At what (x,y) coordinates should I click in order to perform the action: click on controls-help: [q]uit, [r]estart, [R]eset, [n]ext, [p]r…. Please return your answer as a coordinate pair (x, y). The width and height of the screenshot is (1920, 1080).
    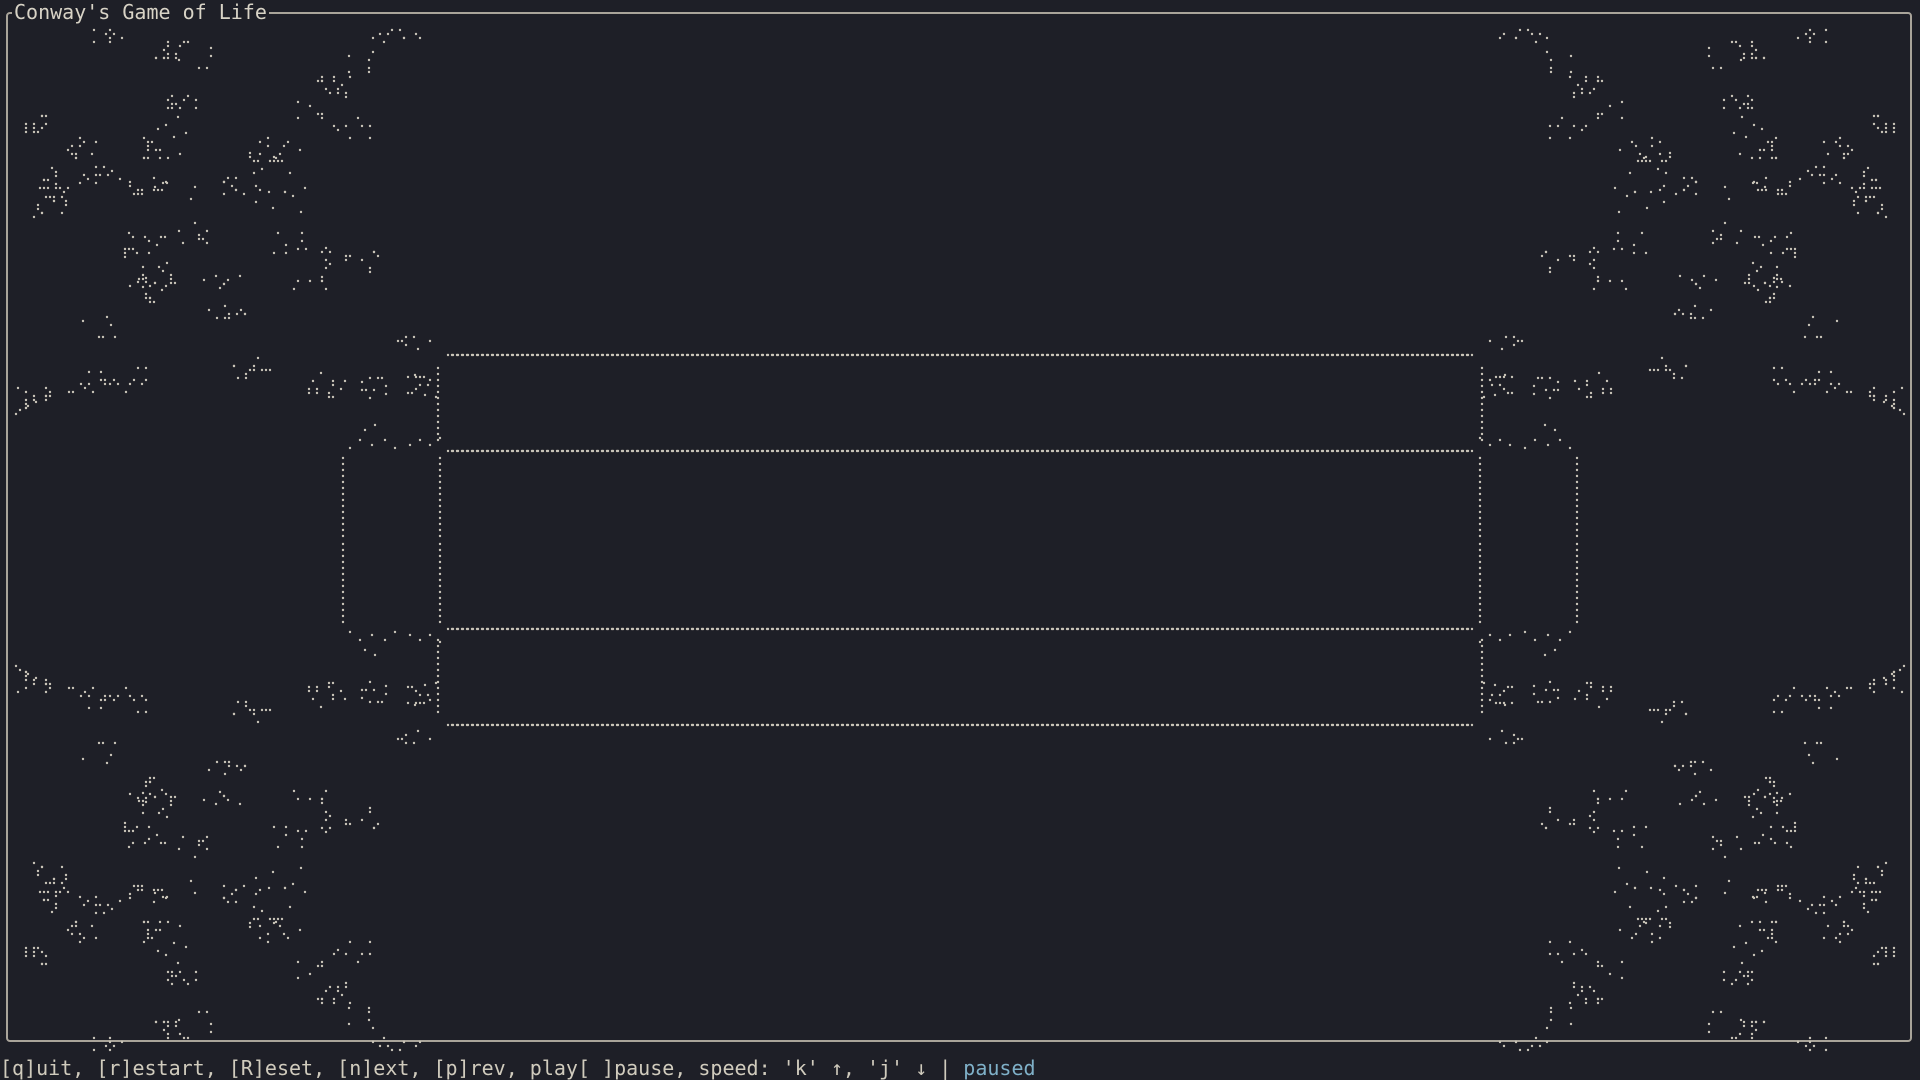
    Looking at the image, I should click on (482, 1068).